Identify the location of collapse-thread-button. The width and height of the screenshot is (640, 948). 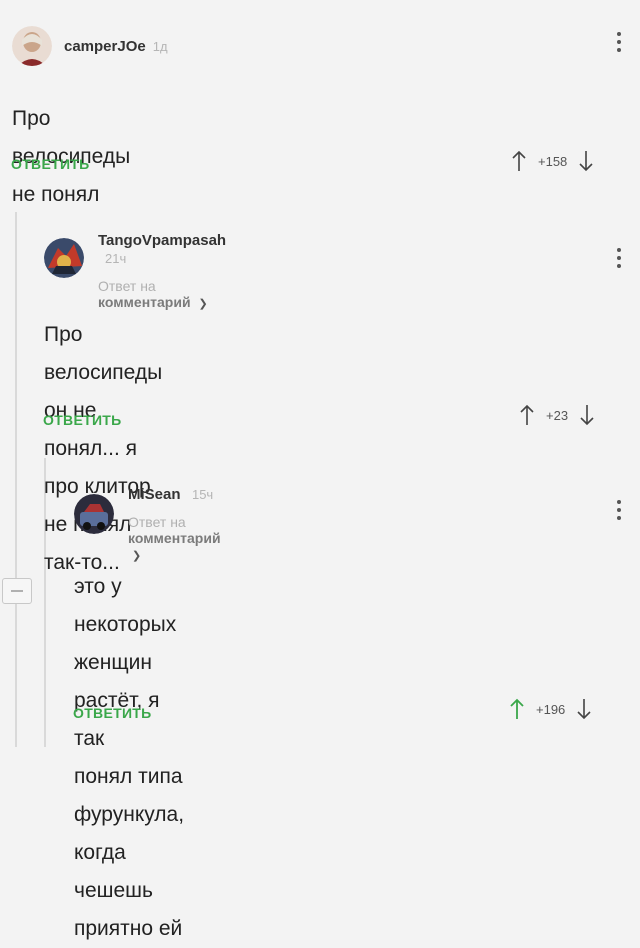
(17, 591).